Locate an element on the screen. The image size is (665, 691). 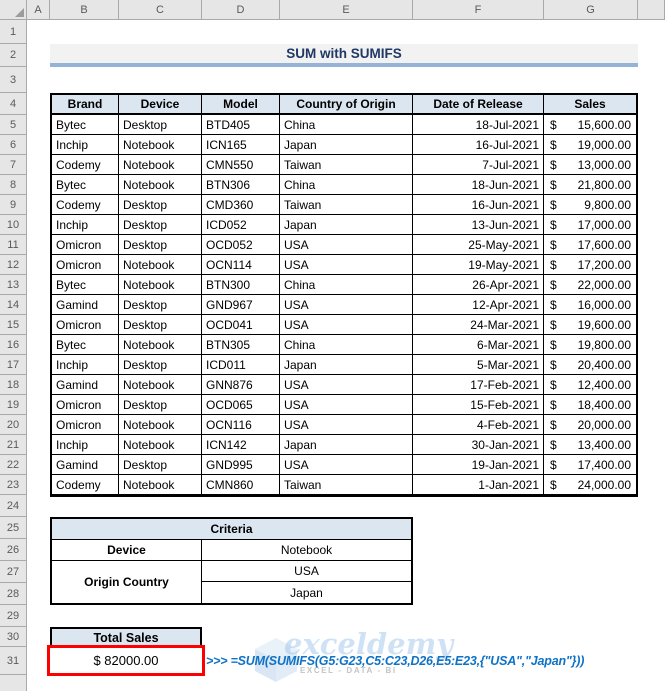
cell-sales: $ 20,400.00 is located at coordinates (590, 365).